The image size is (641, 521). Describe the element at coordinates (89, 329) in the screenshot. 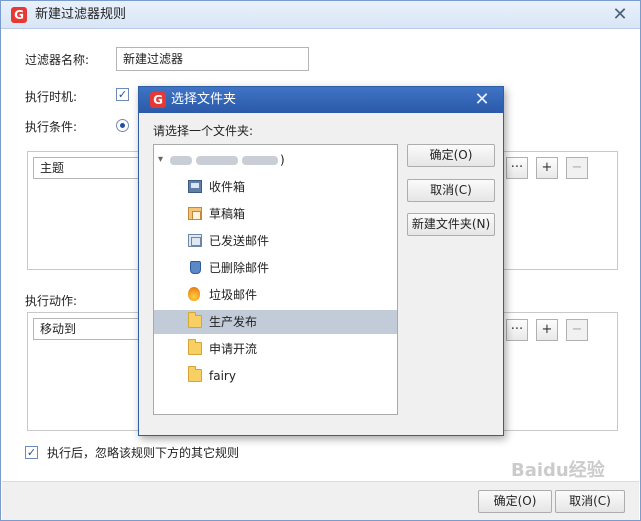

I see `action-field-select: 移动到` at that location.